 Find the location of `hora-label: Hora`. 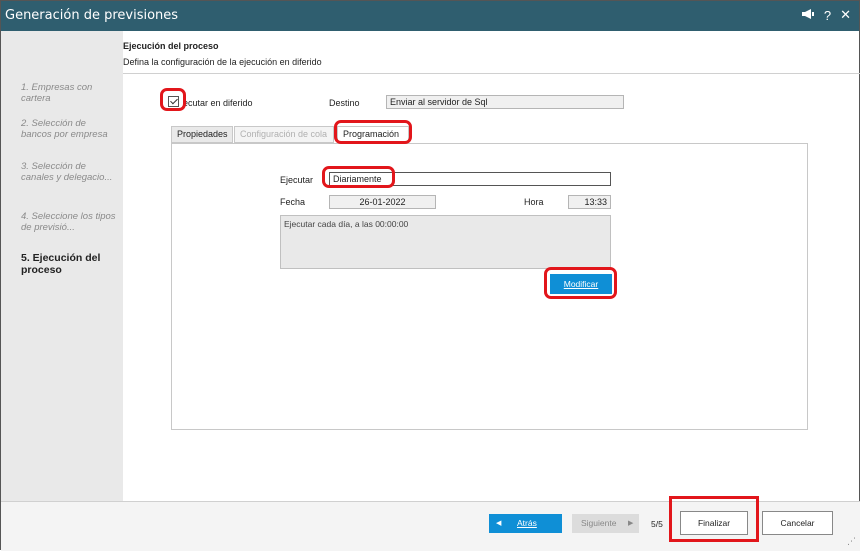

hora-label: Hora is located at coordinates (534, 202).